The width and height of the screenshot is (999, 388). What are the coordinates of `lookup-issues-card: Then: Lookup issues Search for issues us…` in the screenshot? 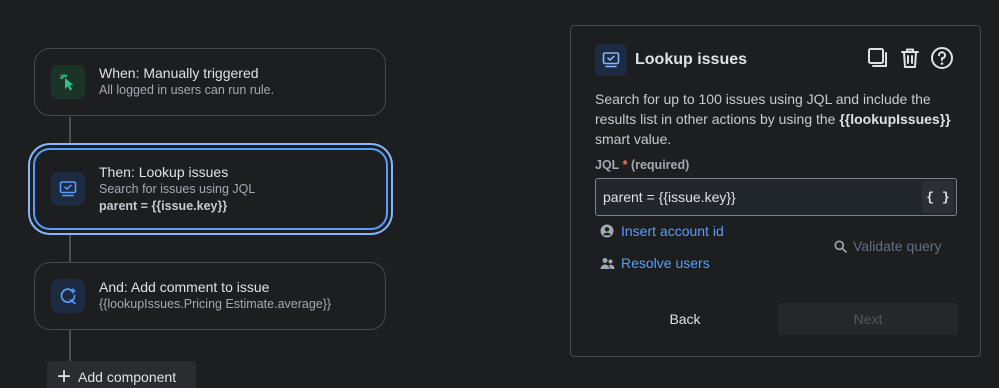 It's located at (210, 189).